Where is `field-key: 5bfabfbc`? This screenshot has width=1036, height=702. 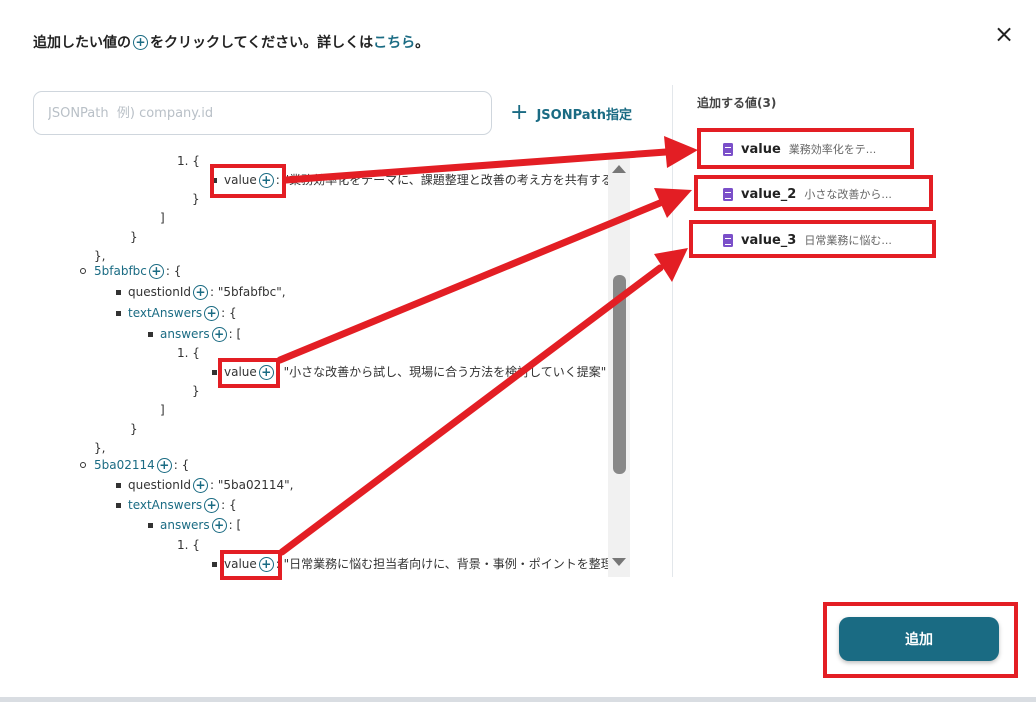 field-key: 5bfabfbc is located at coordinates (120, 271).